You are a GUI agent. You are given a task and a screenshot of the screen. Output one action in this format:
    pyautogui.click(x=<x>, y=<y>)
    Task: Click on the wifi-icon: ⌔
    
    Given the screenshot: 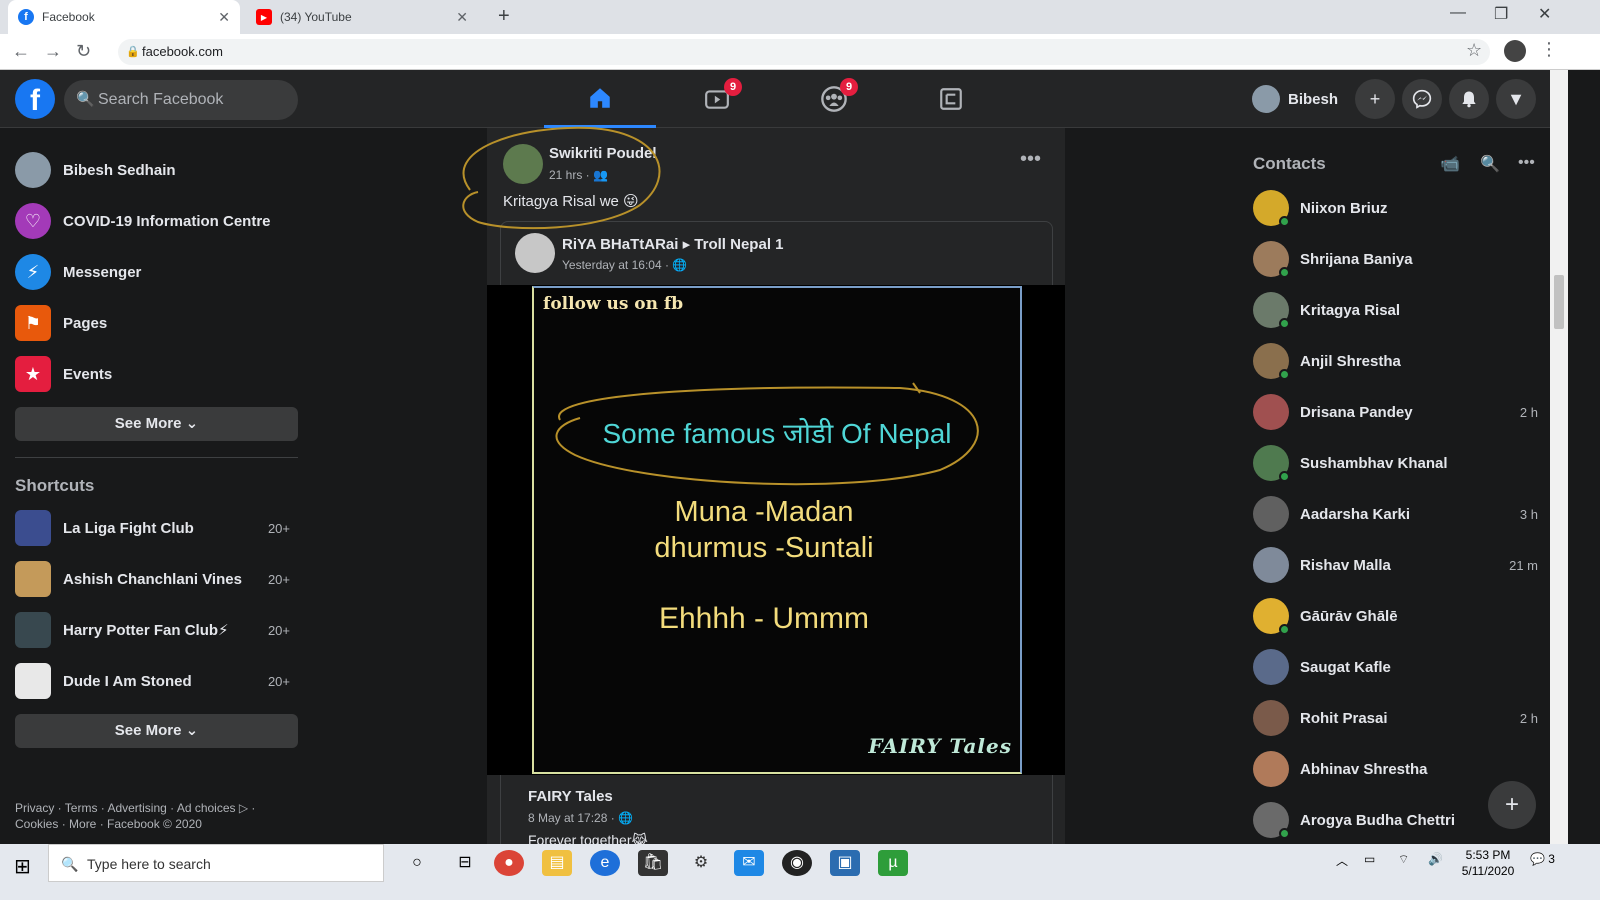 What is the action you would take?
    pyautogui.click(x=1403, y=859)
    